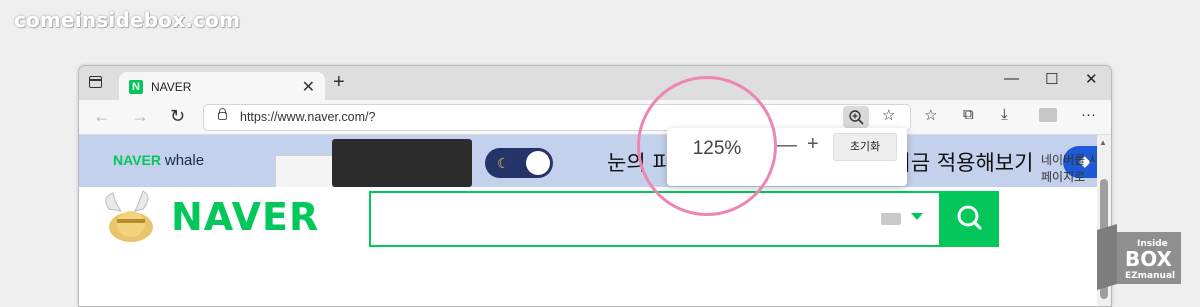 Image resolution: width=1200 pixels, height=307 pixels. What do you see at coordinates (307, 171) in the screenshot?
I see `light-mode-thumbnail` at bounding box center [307, 171].